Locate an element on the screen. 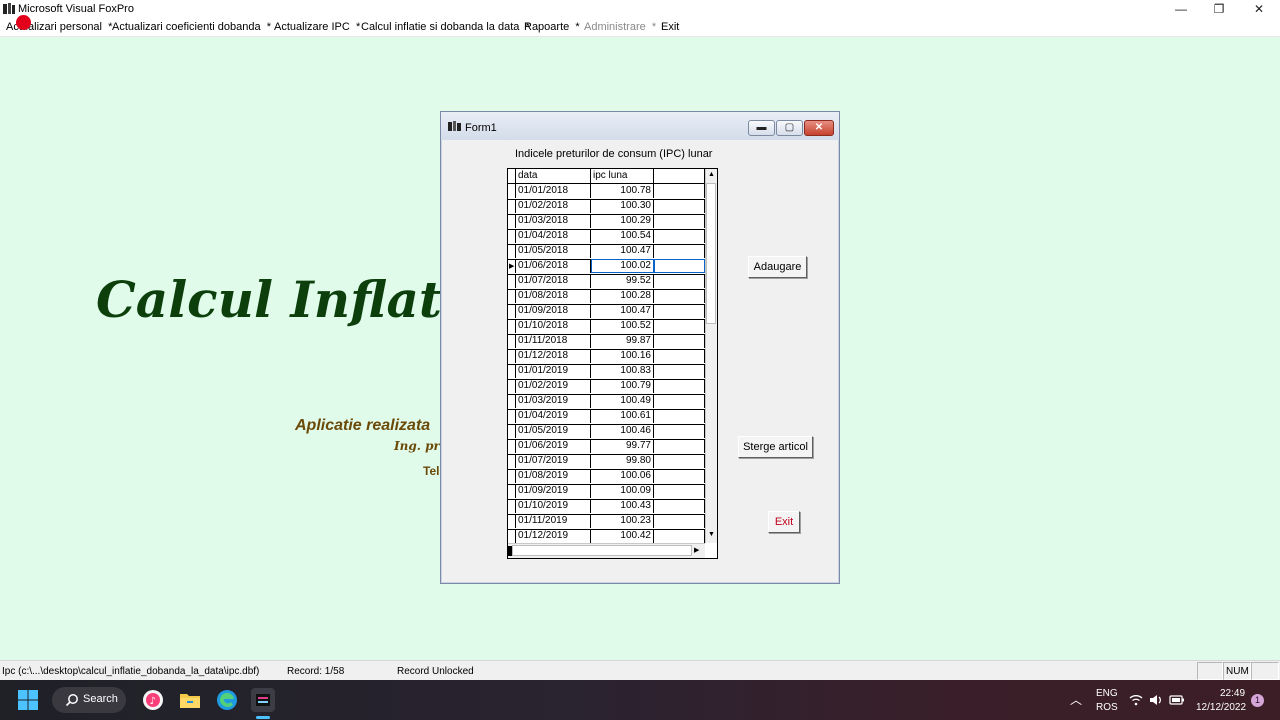 Image resolution: width=1280 pixels, height=720 pixels. menu-actualizare-ipc: Actualizare IPC * is located at coordinates (317, 27).